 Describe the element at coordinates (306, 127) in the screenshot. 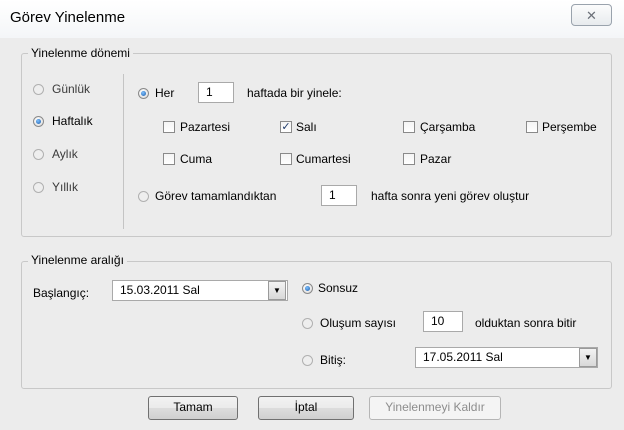

I see `label-tuesday: Salı` at that location.